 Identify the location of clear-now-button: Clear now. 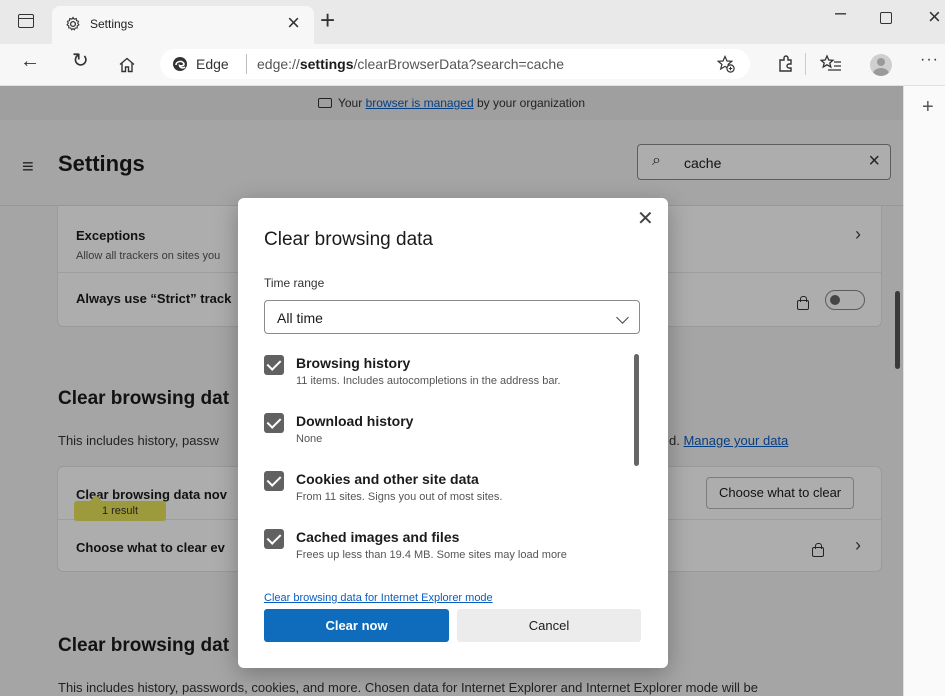
(356, 625).